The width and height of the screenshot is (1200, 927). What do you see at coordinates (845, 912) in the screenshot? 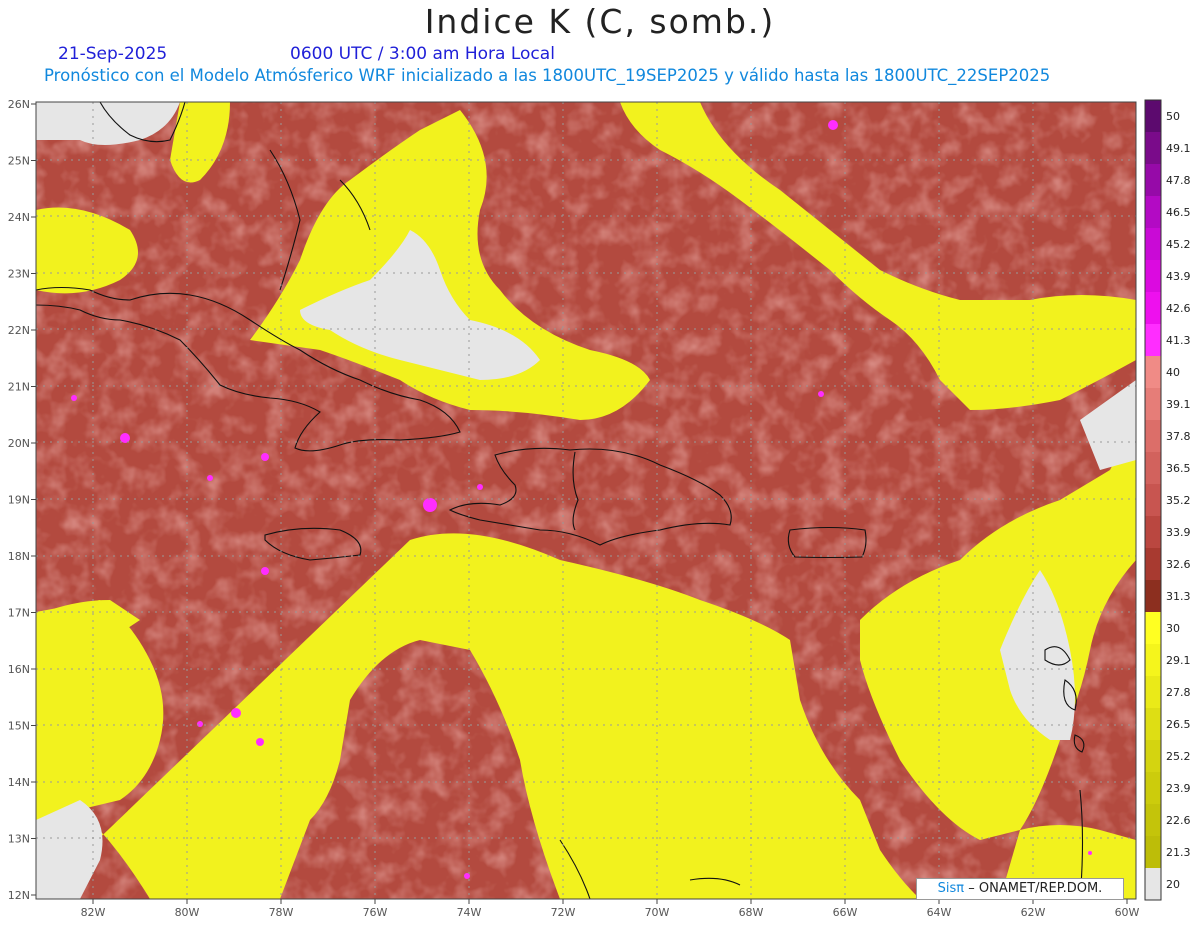
I see `lon-label: 66W` at bounding box center [845, 912].